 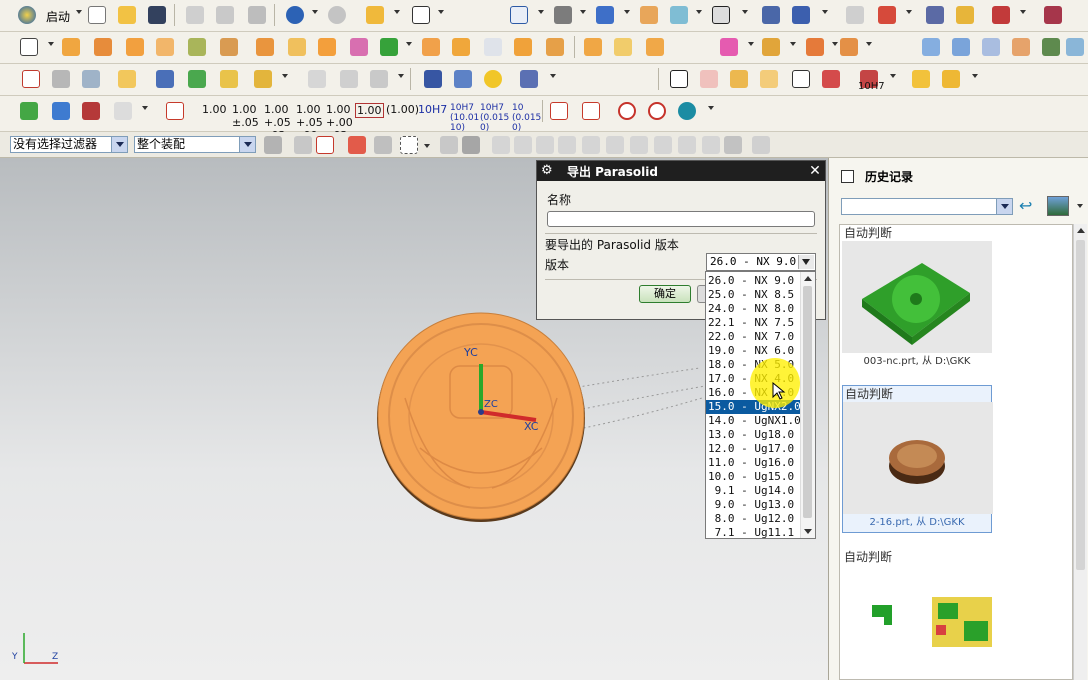 What do you see at coordinates (1023, 12) in the screenshot?
I see `snap-dropdown-icon` at bounding box center [1023, 12].